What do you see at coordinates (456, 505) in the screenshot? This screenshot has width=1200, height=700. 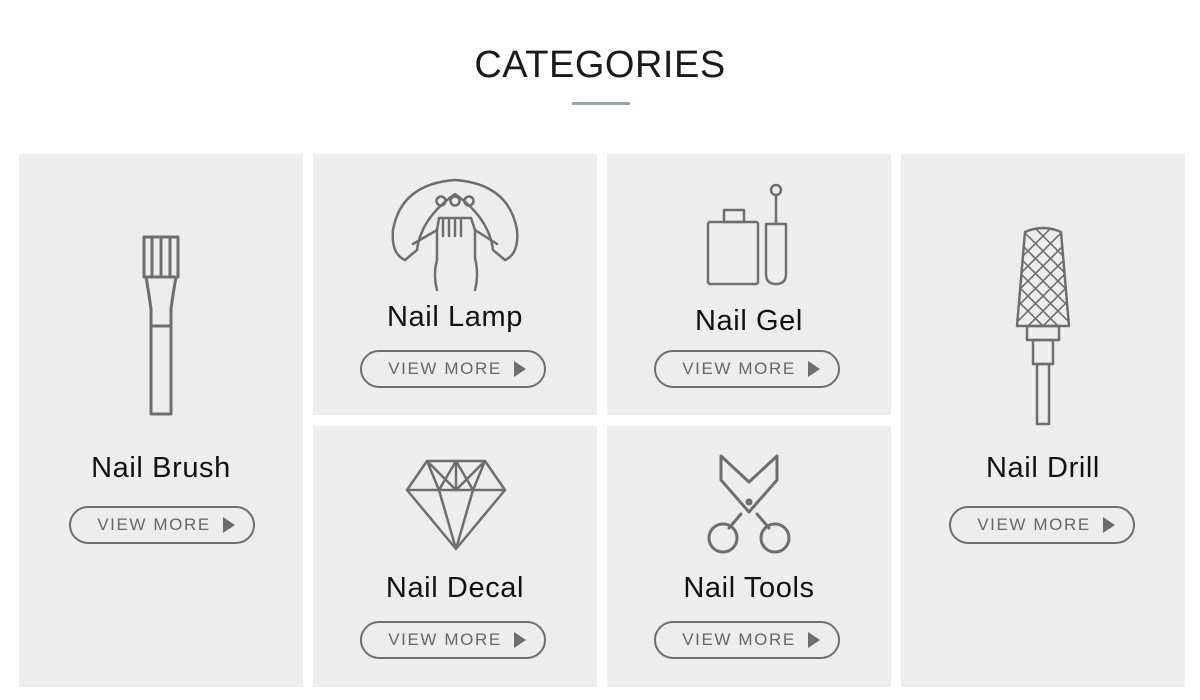 I see `diamond-icon` at bounding box center [456, 505].